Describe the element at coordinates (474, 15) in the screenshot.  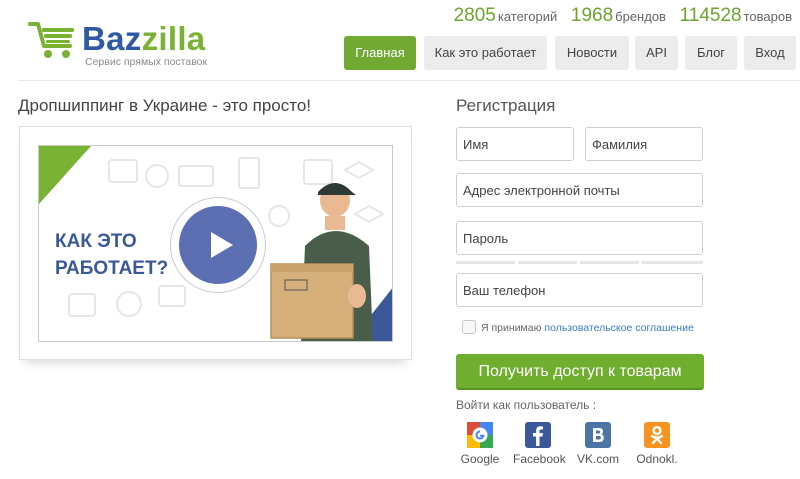
I see `categories-count: 2805` at that location.